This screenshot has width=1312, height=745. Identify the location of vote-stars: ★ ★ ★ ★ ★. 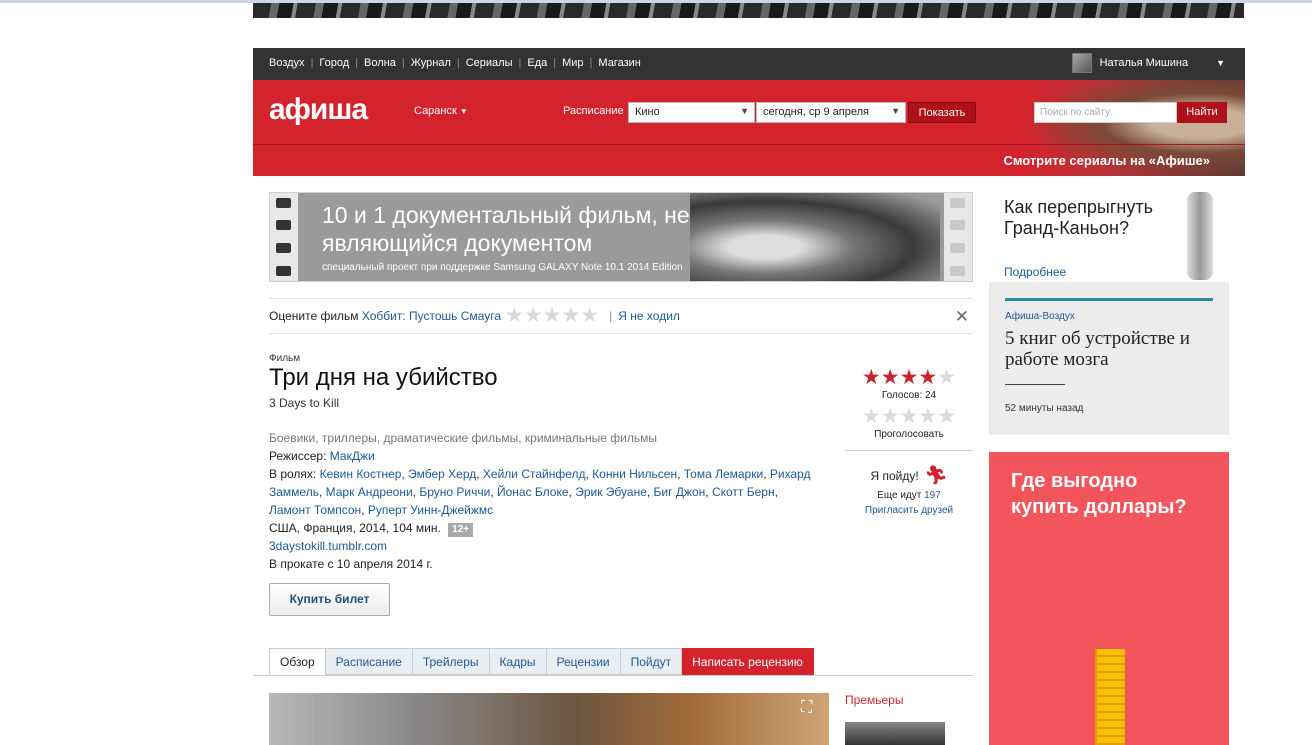
(909, 416).